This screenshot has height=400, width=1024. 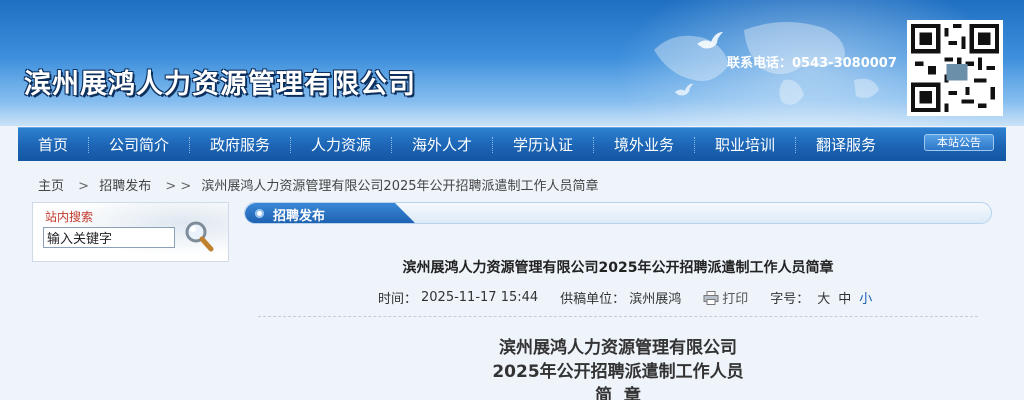 I want to click on print-label: 打印, so click(x=735, y=299).